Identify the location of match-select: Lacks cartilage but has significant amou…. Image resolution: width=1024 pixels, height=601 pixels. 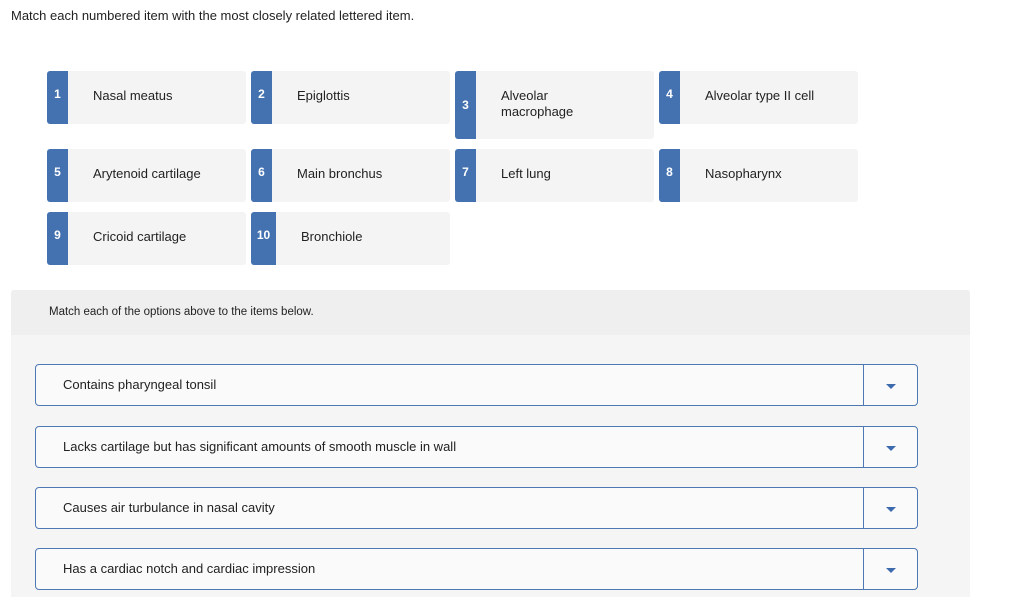
(476, 447).